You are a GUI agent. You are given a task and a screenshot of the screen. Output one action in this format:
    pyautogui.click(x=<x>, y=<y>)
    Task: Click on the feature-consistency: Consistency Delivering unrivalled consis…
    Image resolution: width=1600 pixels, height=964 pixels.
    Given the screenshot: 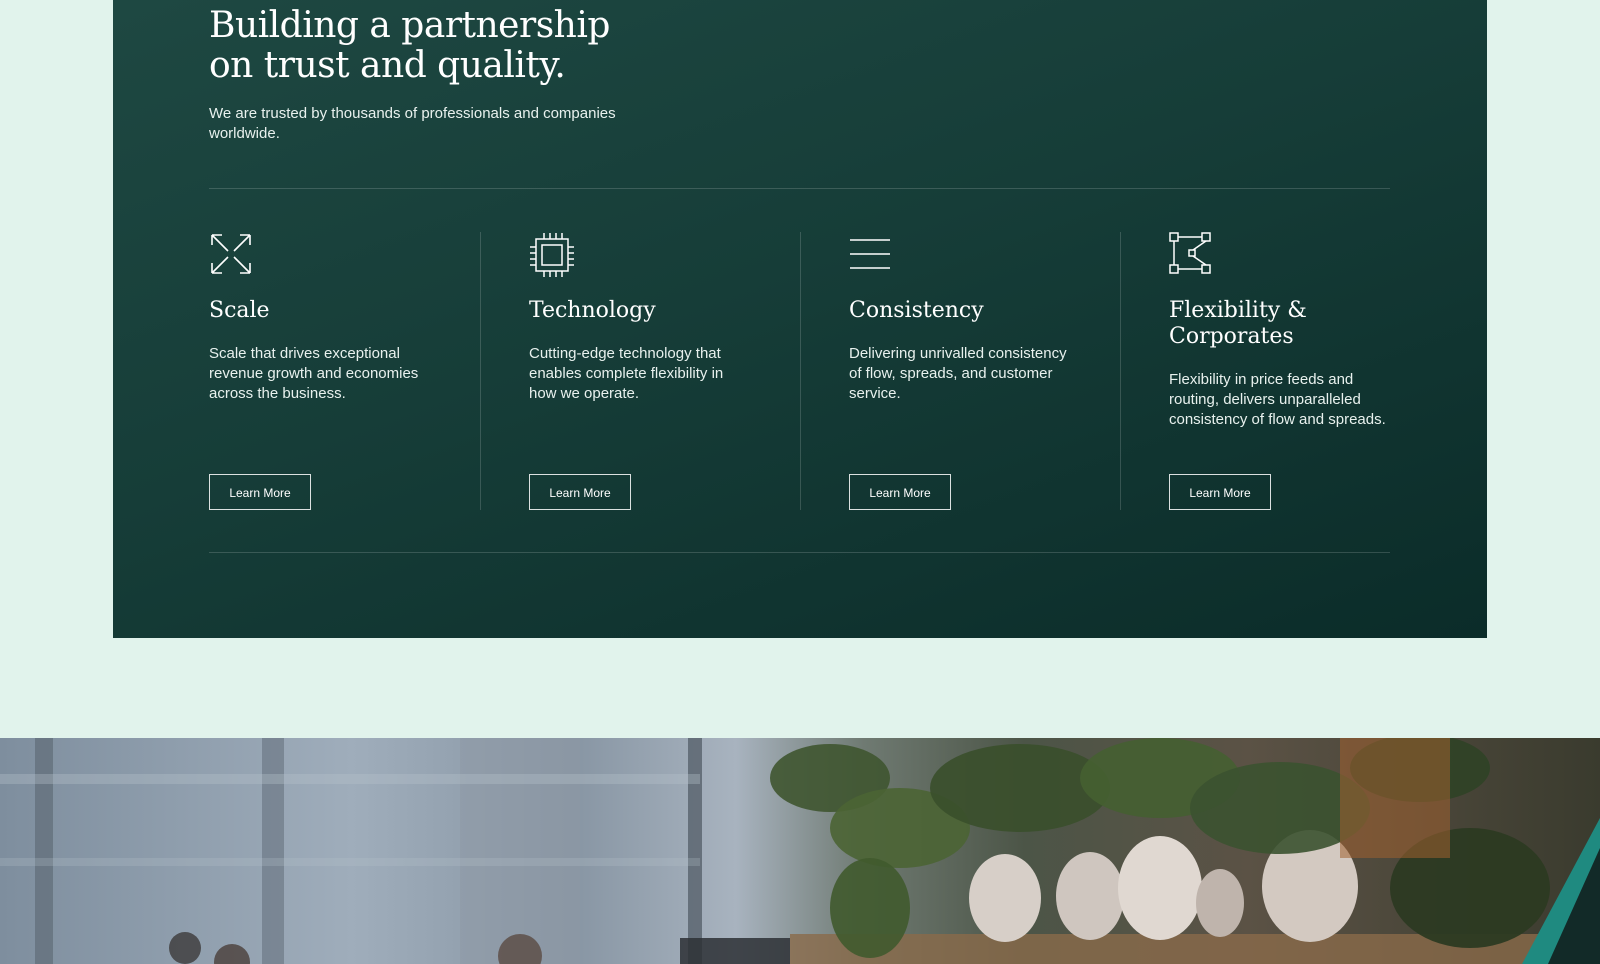 What is the action you would take?
    pyautogui.click(x=969, y=371)
    